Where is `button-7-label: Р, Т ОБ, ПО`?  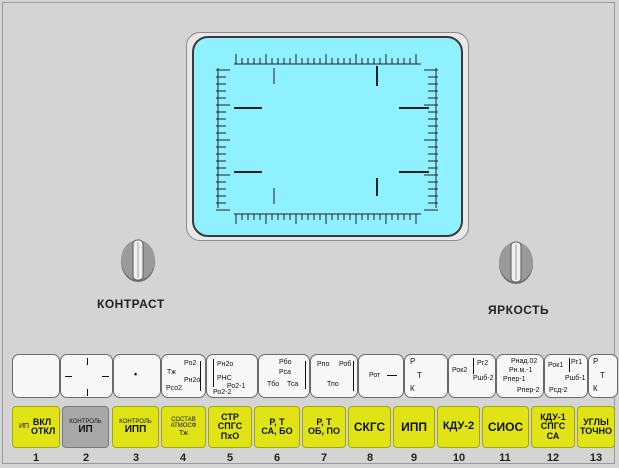 button-7-label: Р, Т ОБ, ПО is located at coordinates (324, 426).